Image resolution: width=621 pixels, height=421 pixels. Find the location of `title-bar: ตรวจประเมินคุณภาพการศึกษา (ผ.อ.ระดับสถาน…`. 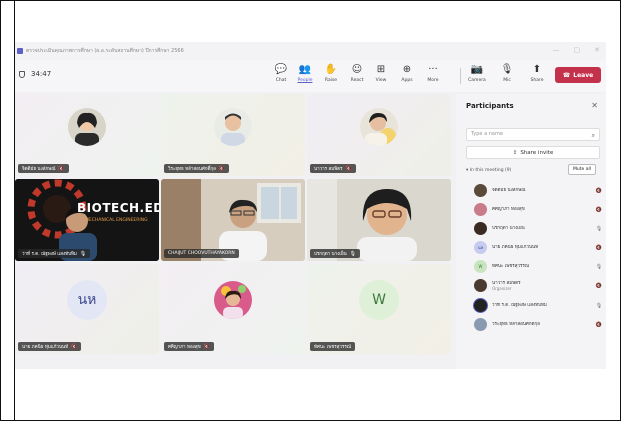

title-bar: ตรวจประเมินคุณภาพการศึกษา (ผ.อ.ระดับสถาน… is located at coordinates (310, 51).